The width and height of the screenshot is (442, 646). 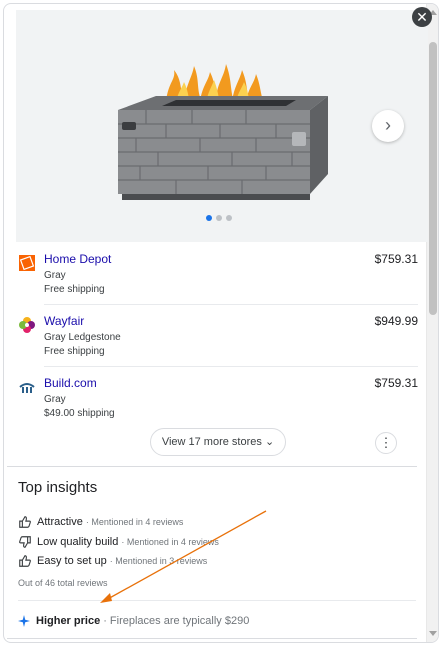 I want to click on scroll-thumb, so click(x=433, y=178).